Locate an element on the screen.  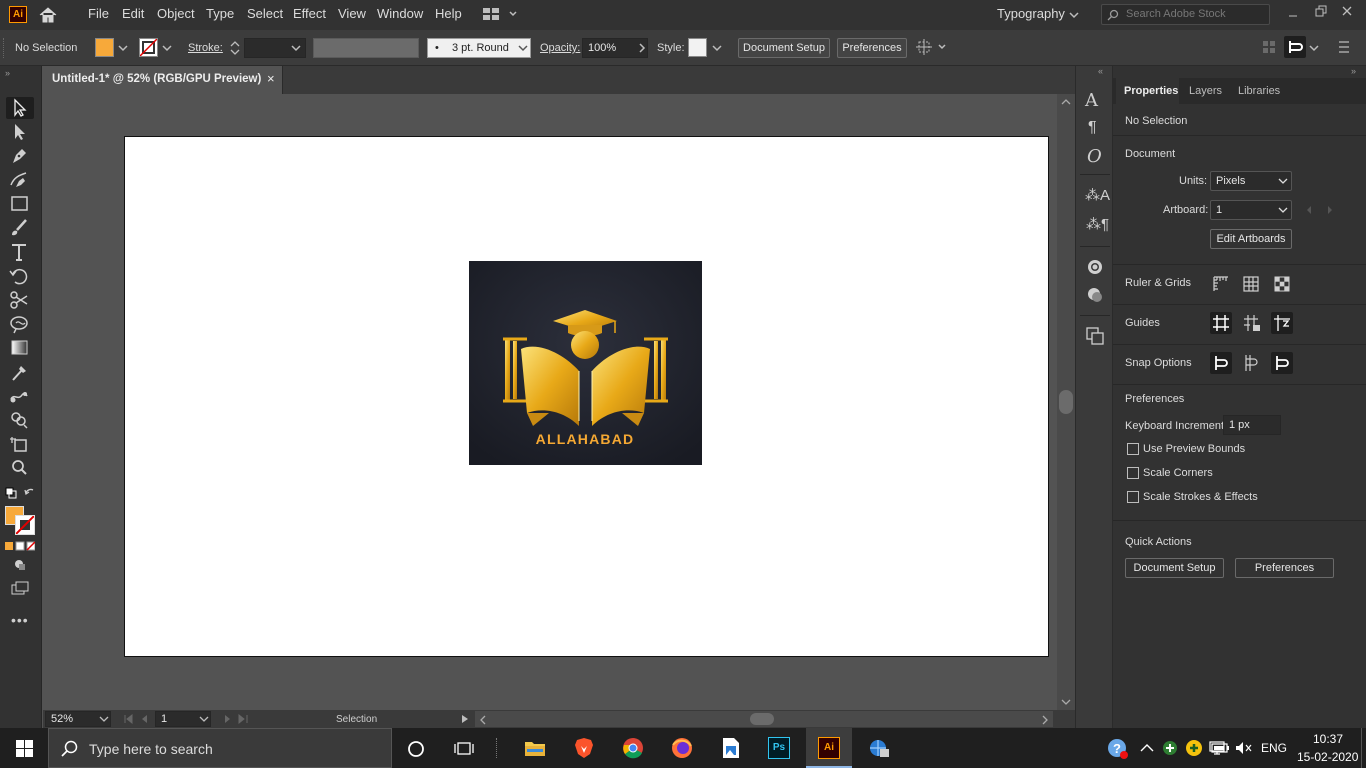
first-artboard-icon is located at coordinates (138, 719).